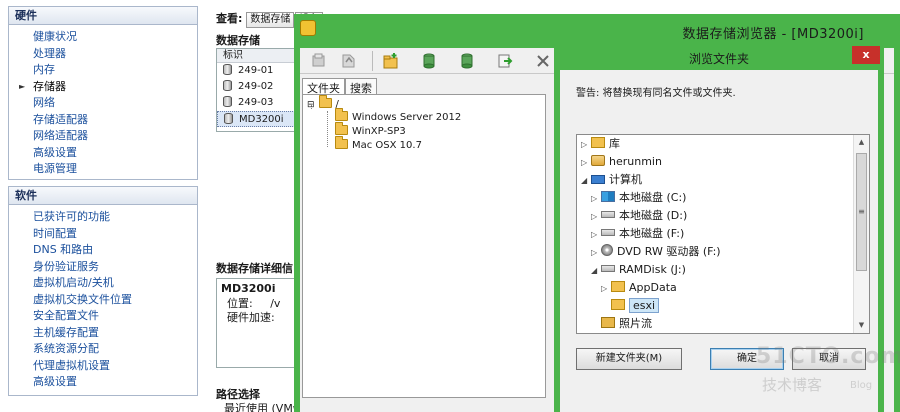 The image size is (900, 412). What do you see at coordinates (644, 305) in the screenshot?
I see `node-label: esxi` at bounding box center [644, 305].